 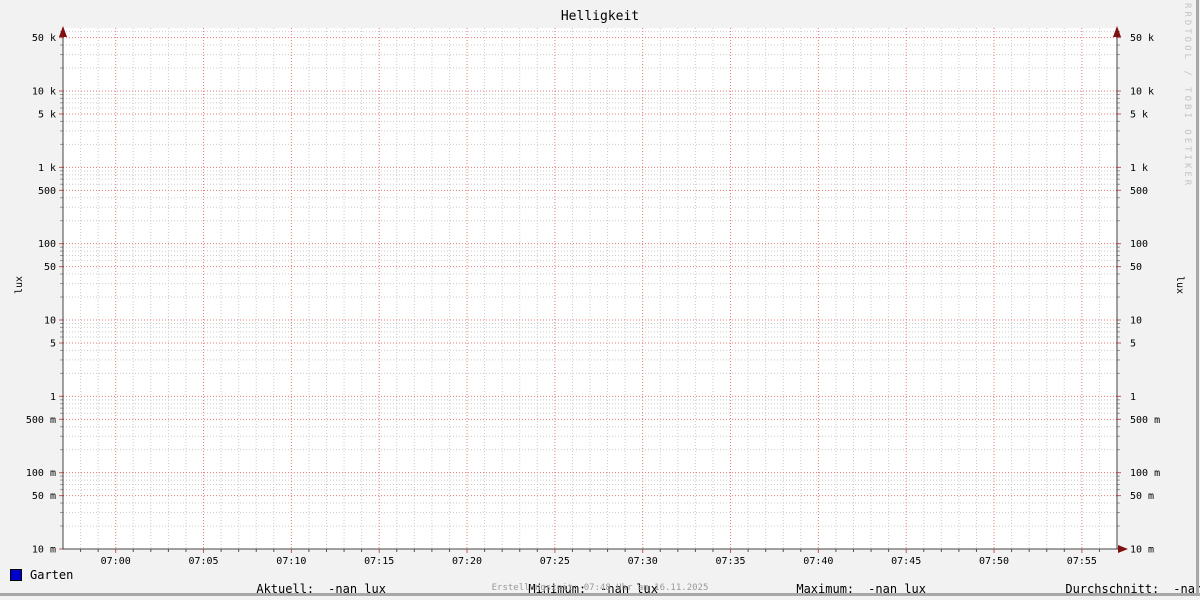 What do you see at coordinates (16, 575) in the screenshot?
I see `legend-color-swatch` at bounding box center [16, 575].